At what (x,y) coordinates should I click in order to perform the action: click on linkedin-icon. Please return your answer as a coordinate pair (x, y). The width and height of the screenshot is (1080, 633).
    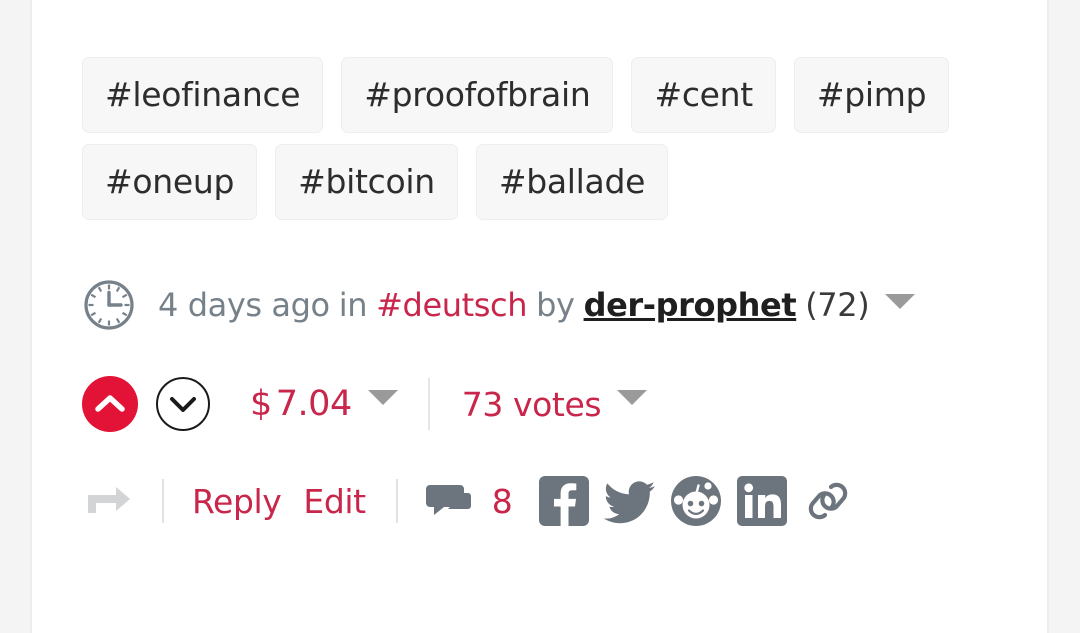
    Looking at the image, I should click on (762, 501).